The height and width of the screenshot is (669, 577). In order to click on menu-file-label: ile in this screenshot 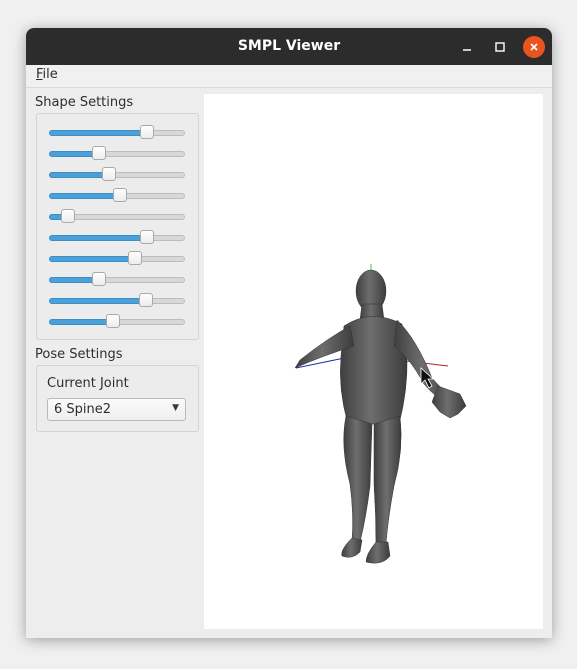, I will do `click(50, 74)`.